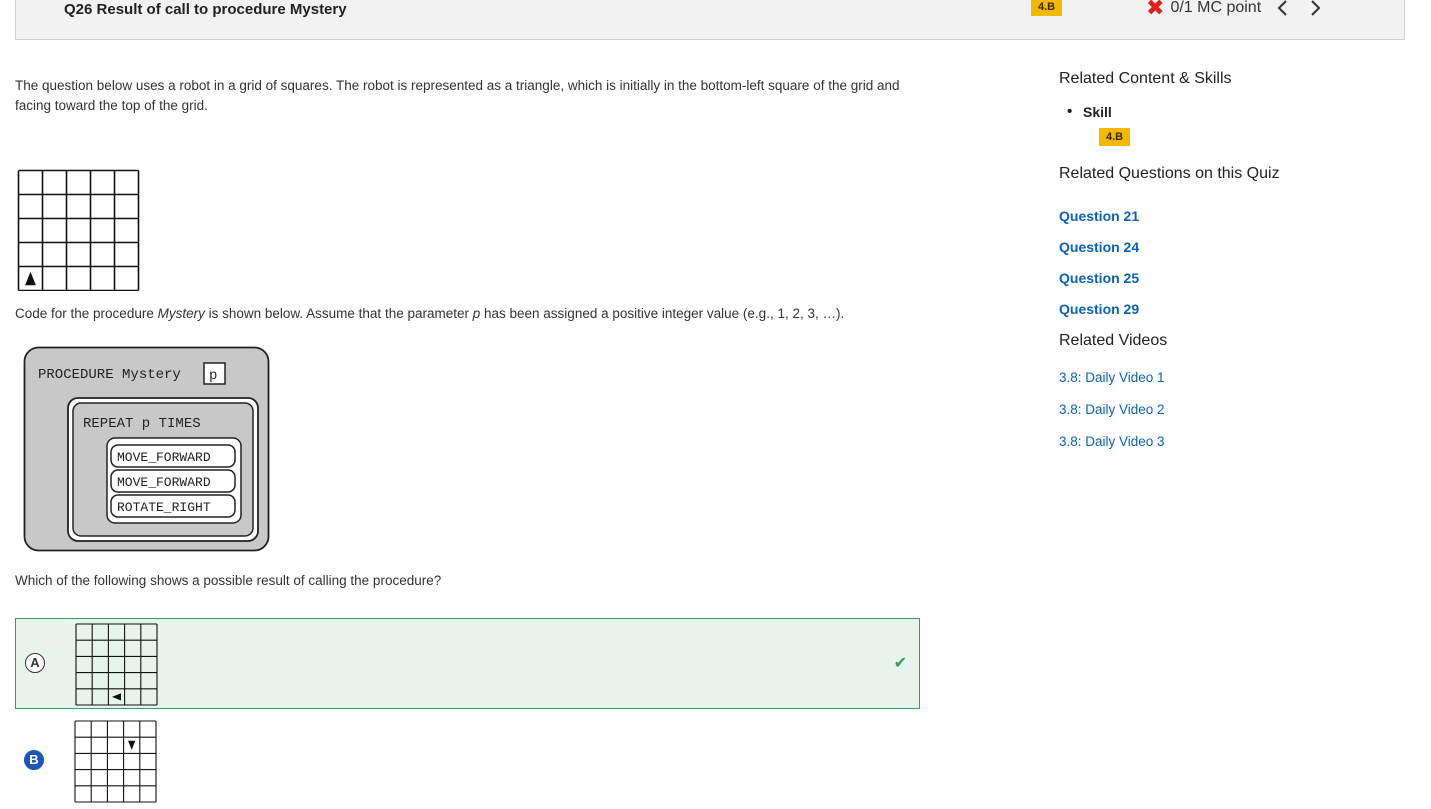  Describe the element at coordinates (1115, 137) in the screenshot. I see `sidebar-skill-badge: 4.B` at that location.